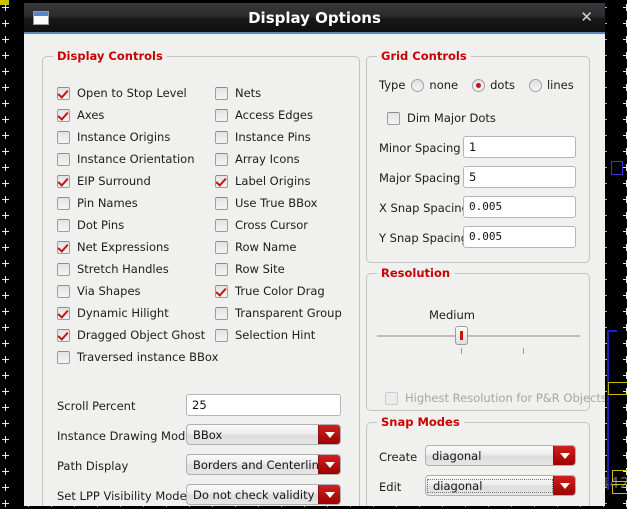 The image size is (627, 509). What do you see at coordinates (398, 457) in the screenshot?
I see `snap-create-label: Create` at bounding box center [398, 457].